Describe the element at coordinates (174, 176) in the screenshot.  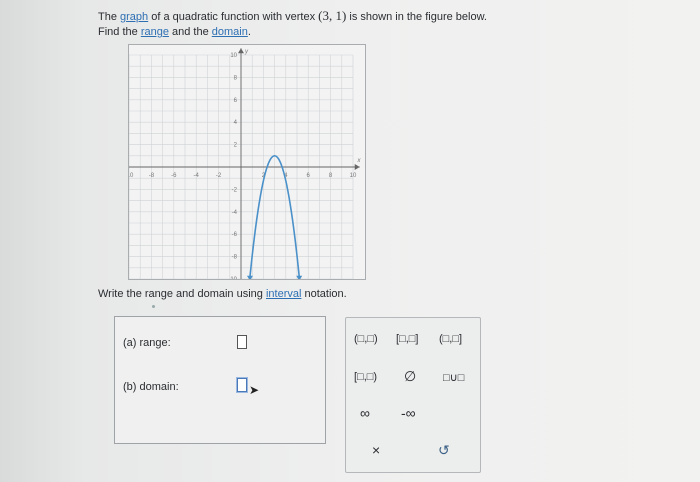
I see `x-tick-label: -6` at that location.